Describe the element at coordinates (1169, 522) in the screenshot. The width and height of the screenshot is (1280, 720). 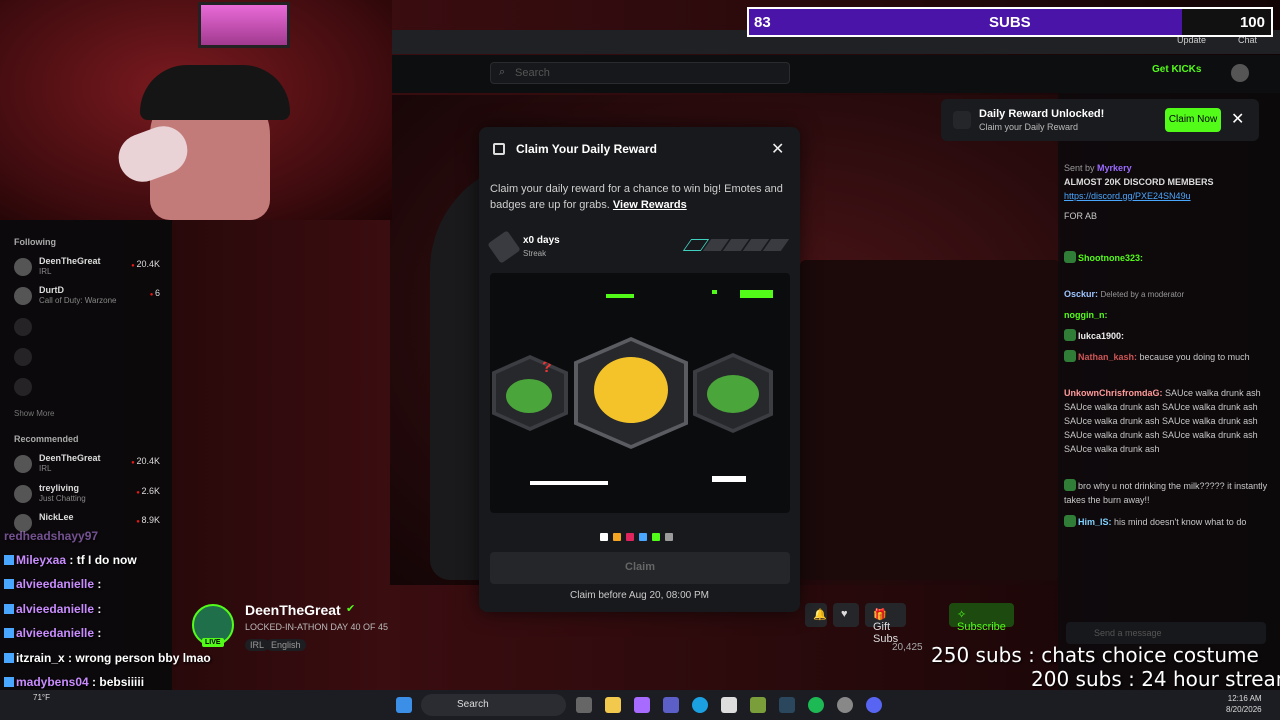
I see `chat-message: Him_IS: his mind doesn't know what to do` at that location.